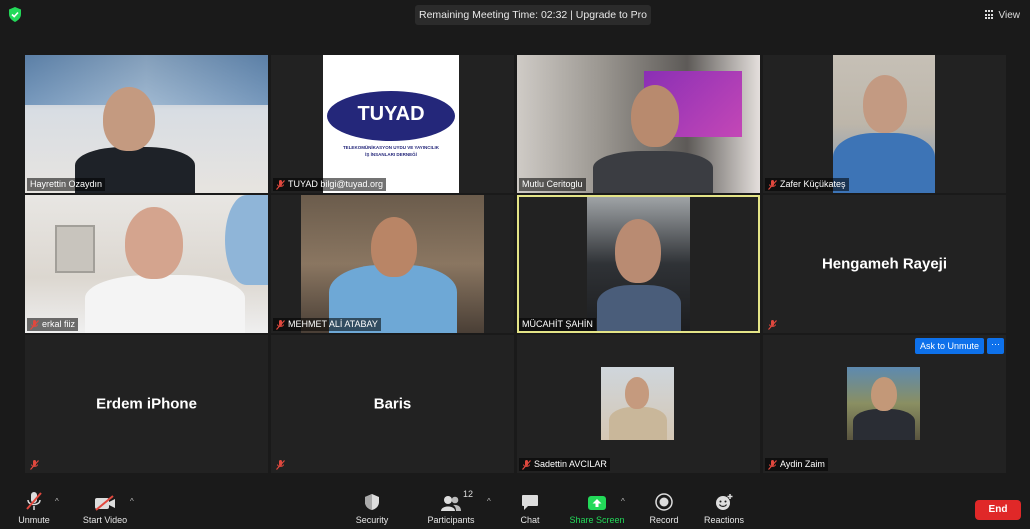  I want to click on participant-tile: Mutlu Ceritoglu, so click(638, 124).